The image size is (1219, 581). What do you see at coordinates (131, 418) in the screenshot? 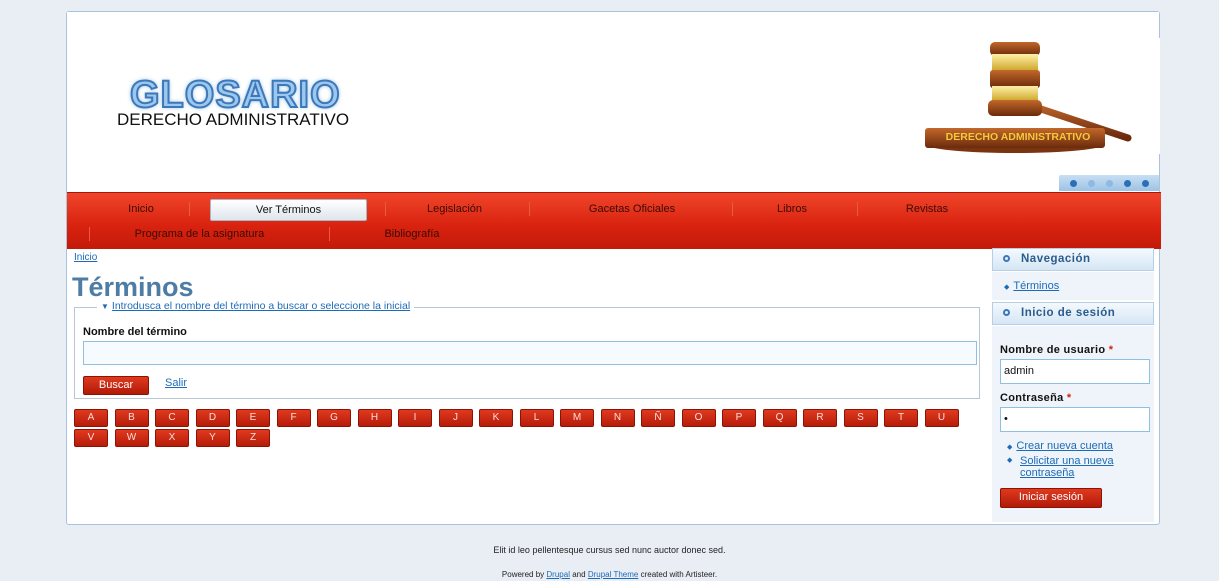
I see `letter-button: B` at bounding box center [131, 418].